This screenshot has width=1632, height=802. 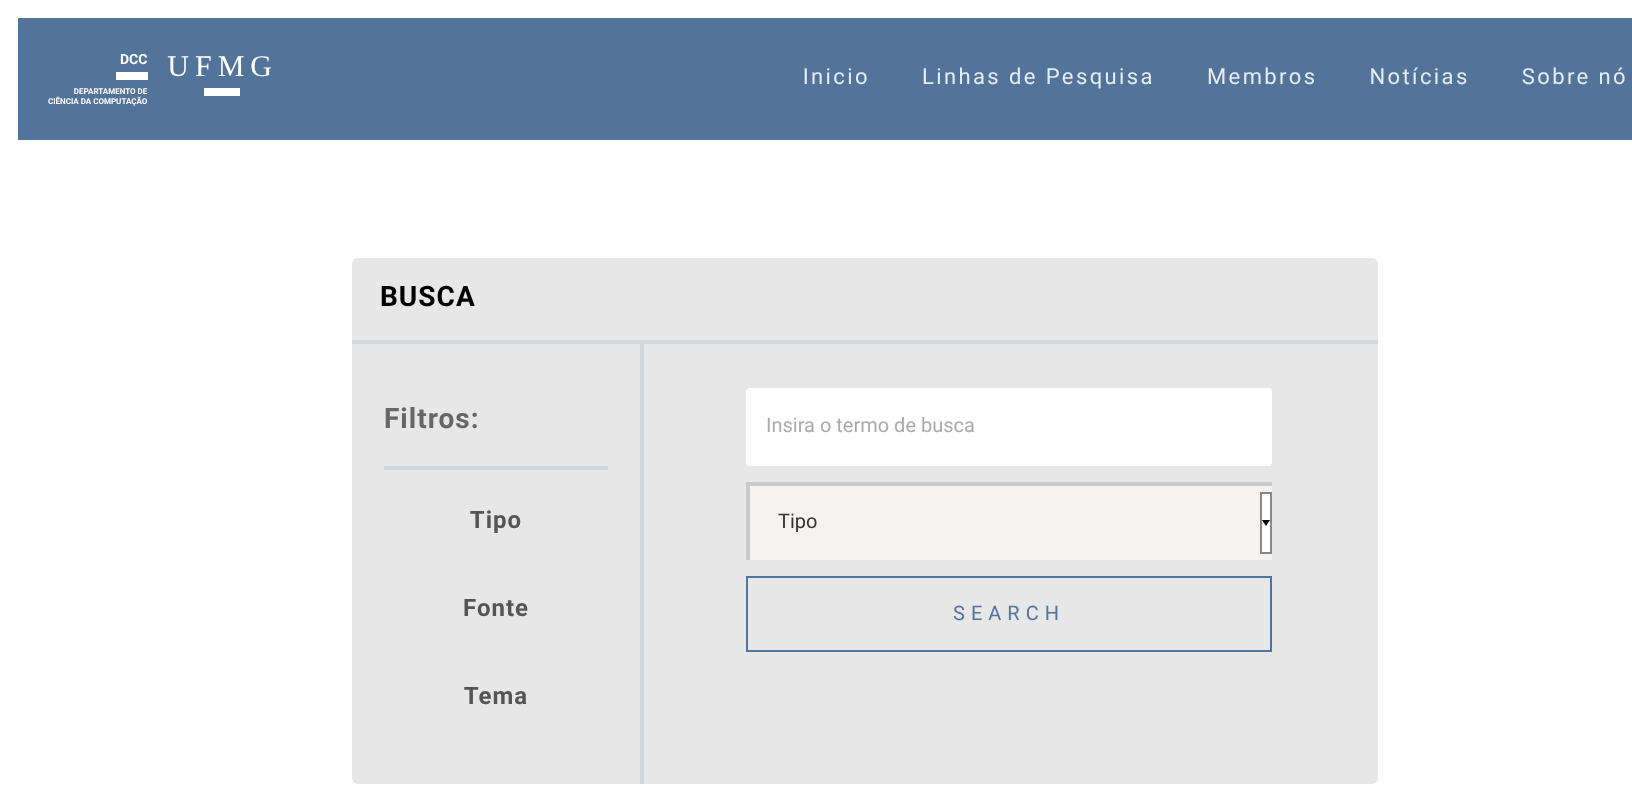 I want to click on university-logo-text: UFMG, so click(x=223, y=68).